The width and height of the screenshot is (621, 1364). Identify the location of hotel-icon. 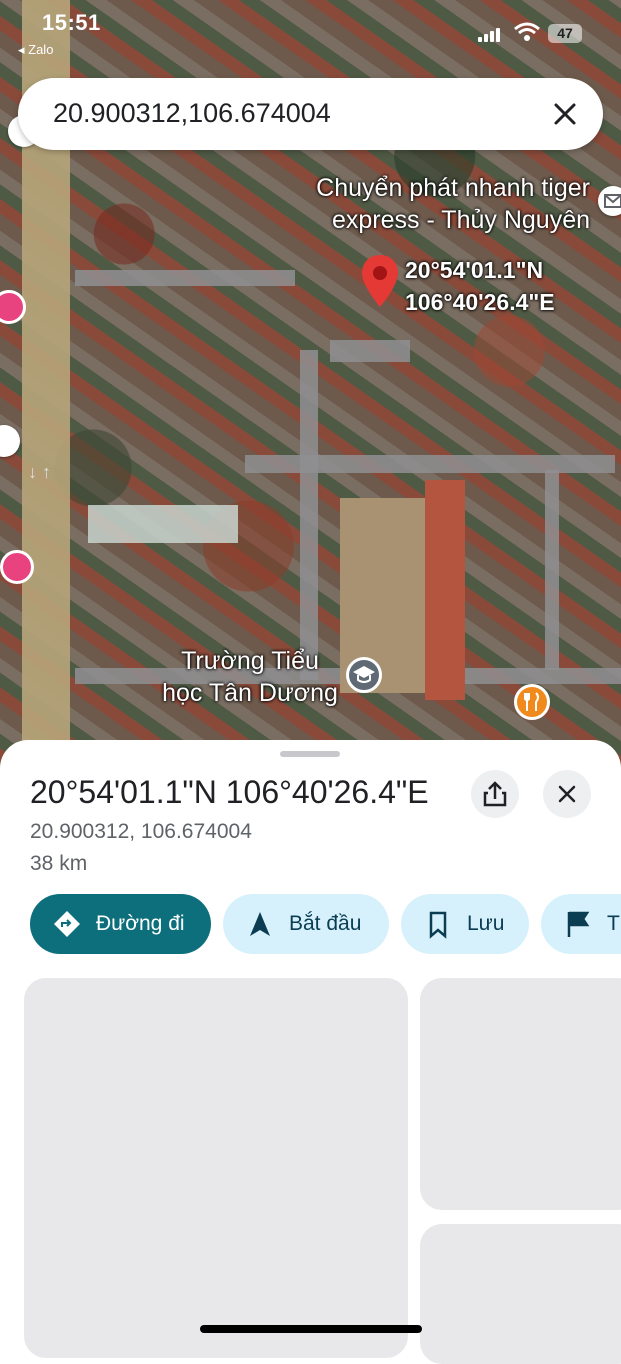
(17, 567).